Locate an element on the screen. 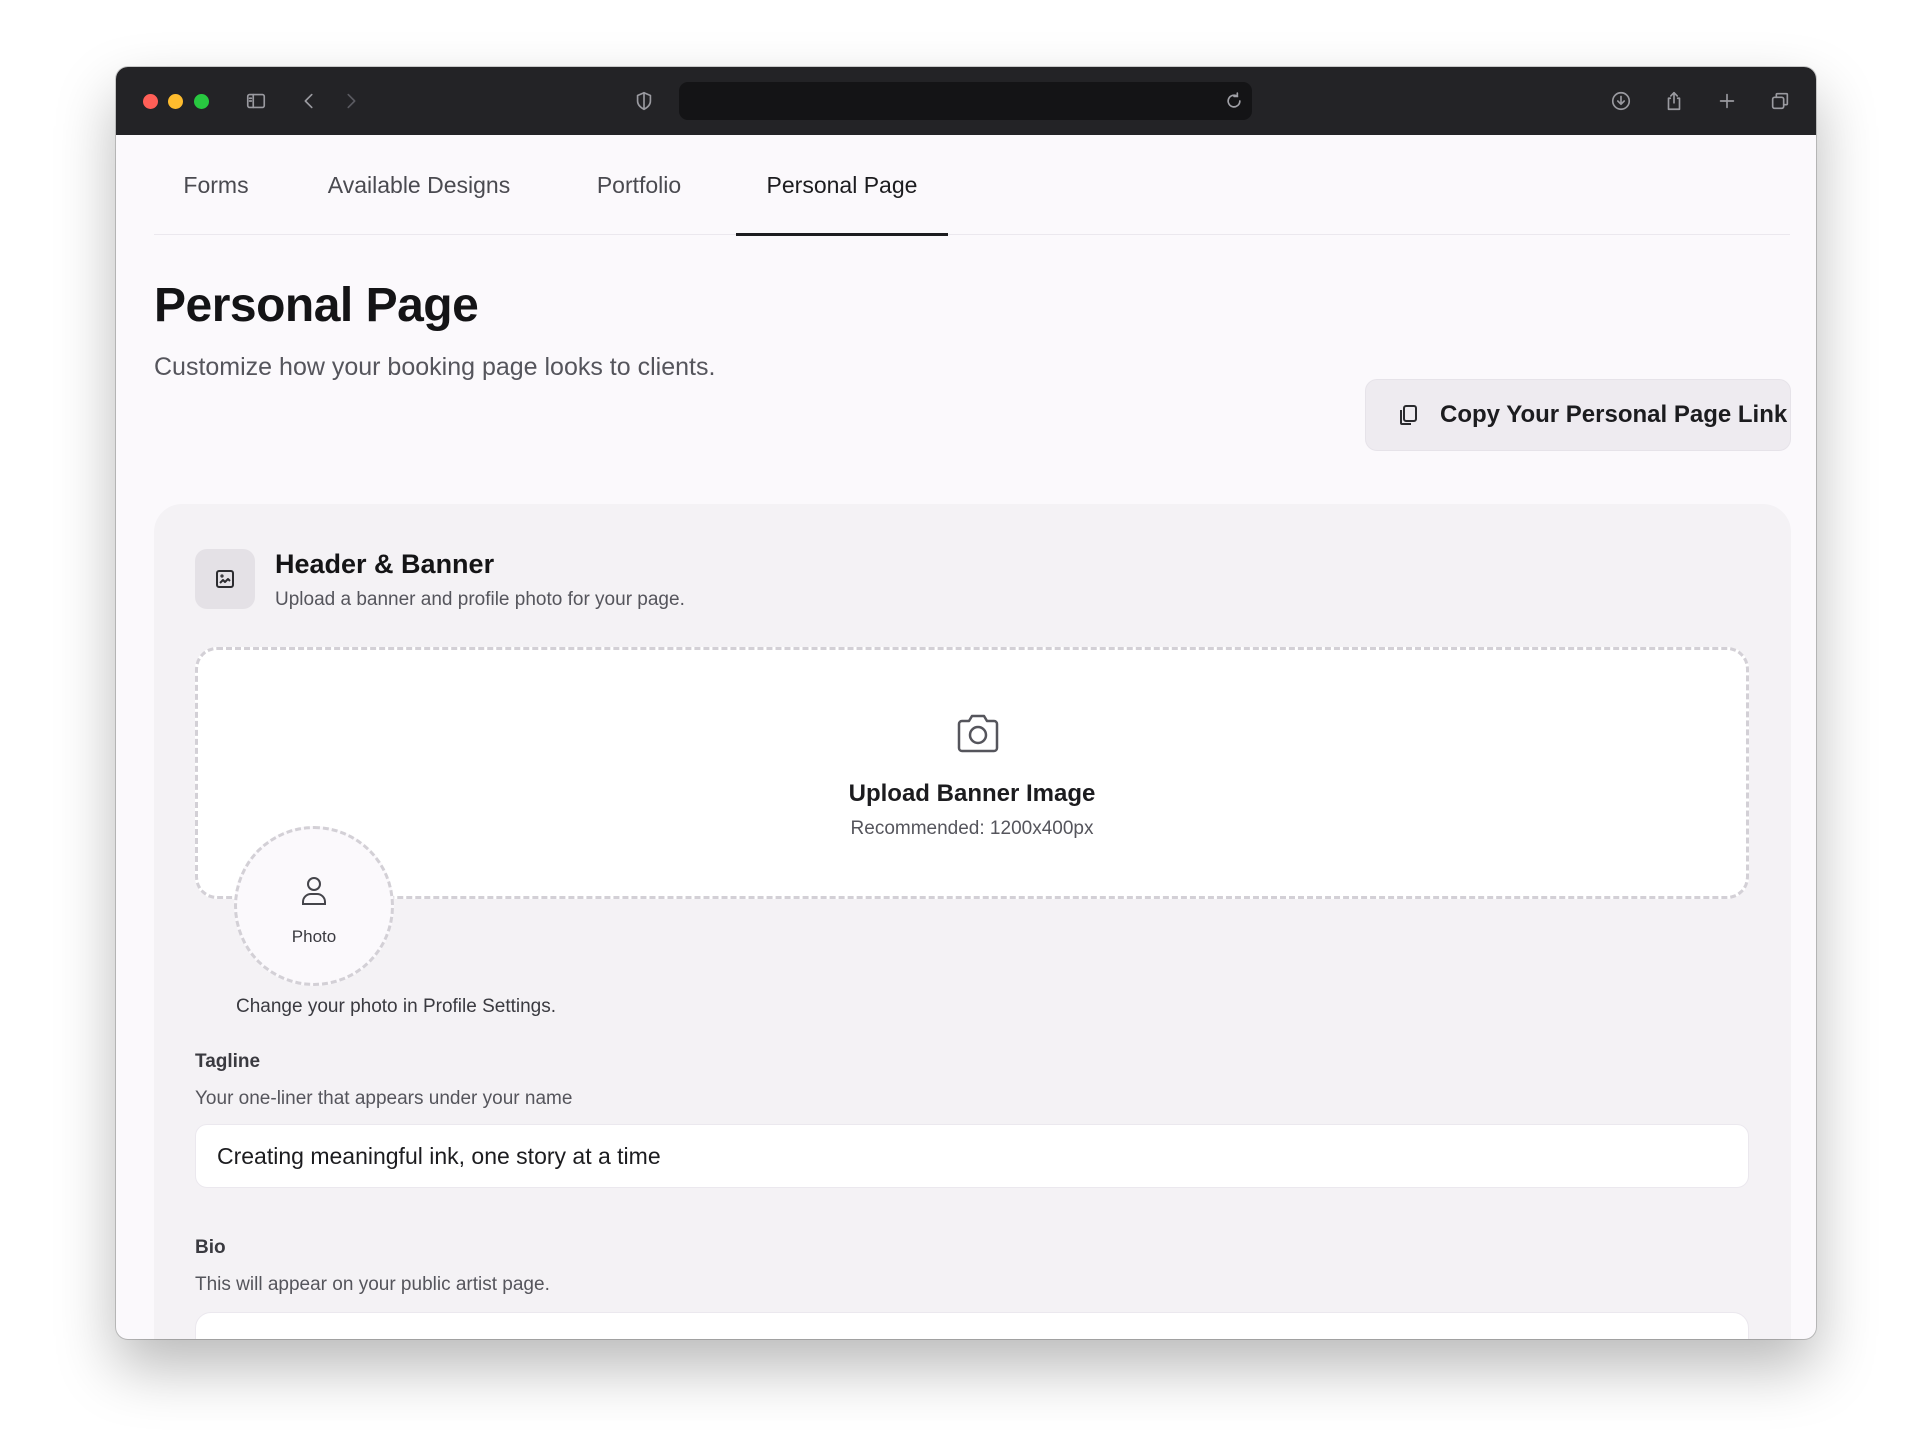 The image size is (1920, 1440). download-icon is located at coordinates (1621, 101).